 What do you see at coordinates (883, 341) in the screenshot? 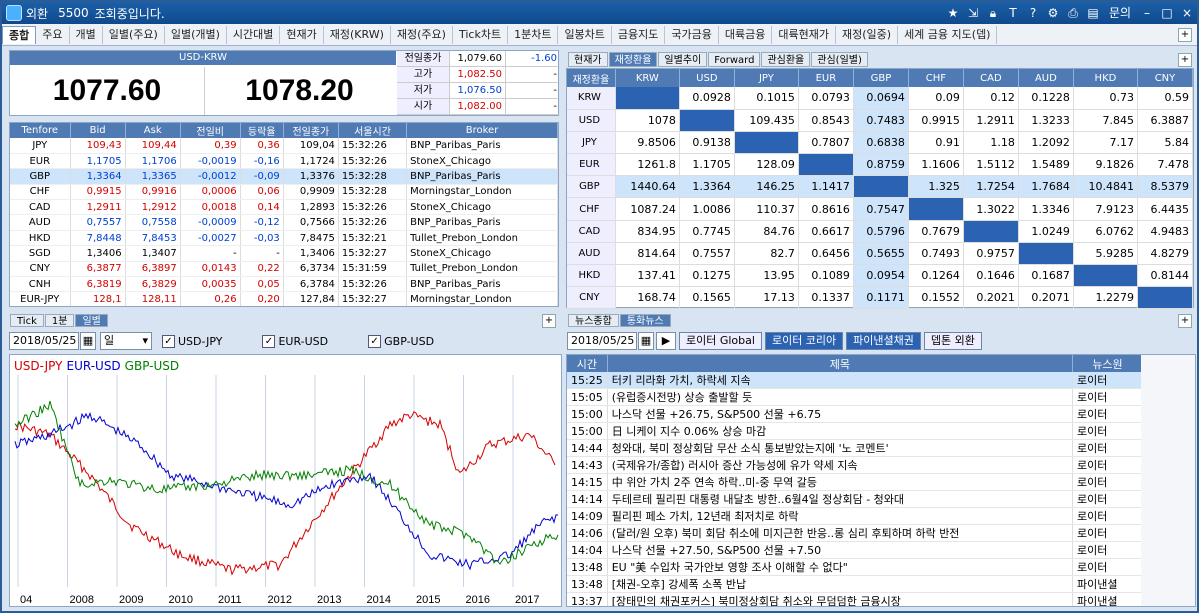
I see `news-source-button: 파이낸셜채권` at bounding box center [883, 341].